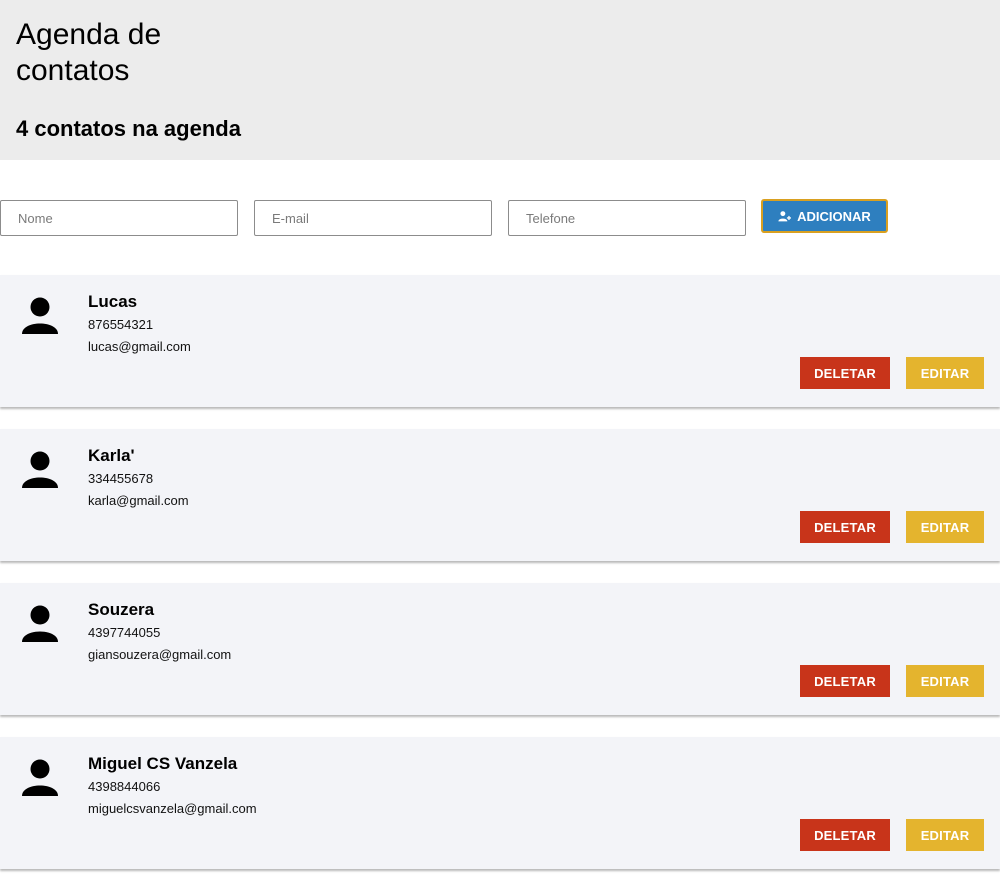 The image size is (1000, 892). I want to click on contact-name: Lucas, so click(113, 301).